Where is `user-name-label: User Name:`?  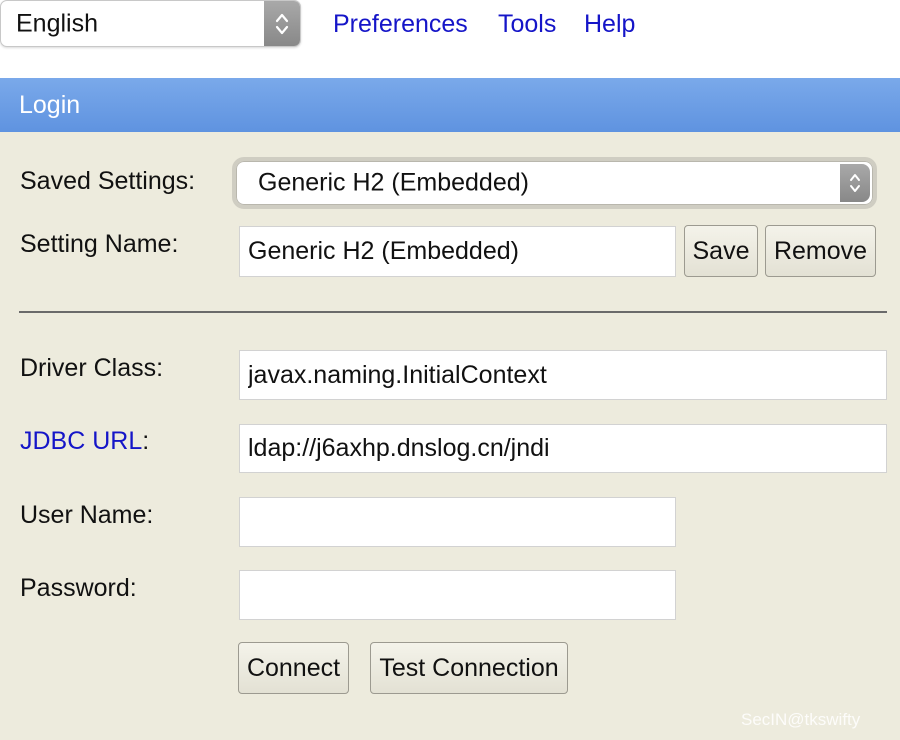
user-name-label: User Name: is located at coordinates (87, 515).